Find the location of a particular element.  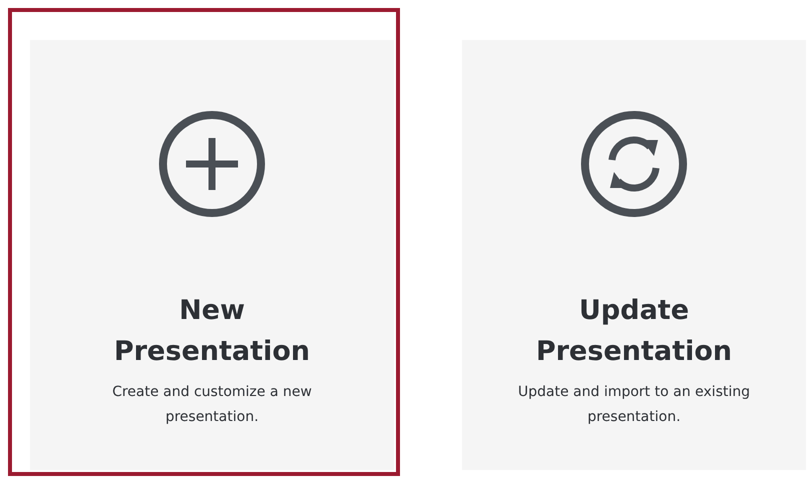

refresh-icon is located at coordinates (634, 164).